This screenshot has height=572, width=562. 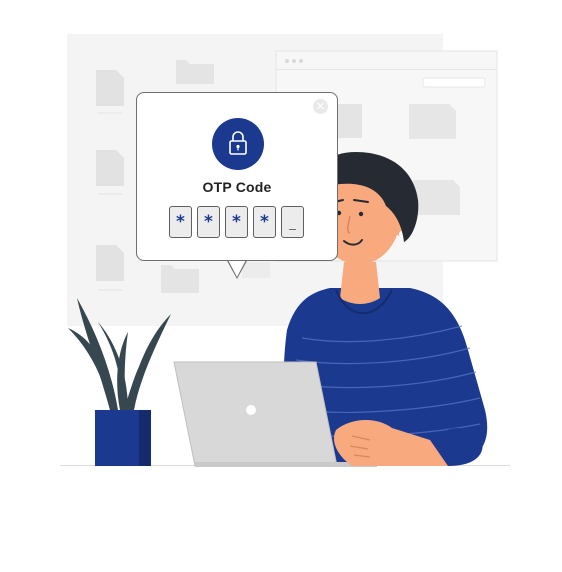 I want to click on laptop-logo-icon, so click(x=251, y=410).